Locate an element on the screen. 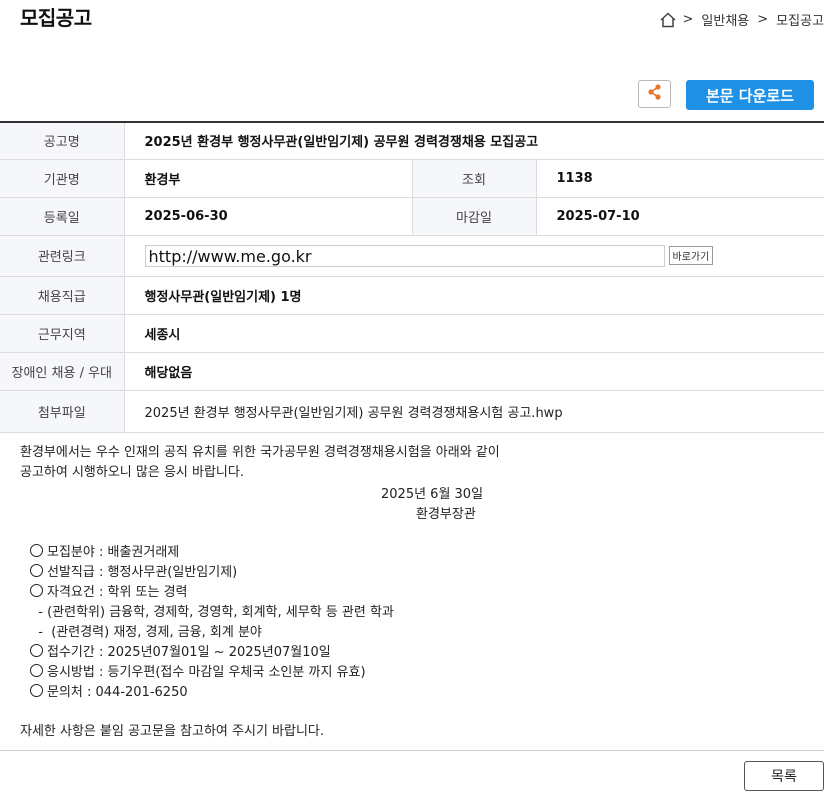 The width and height of the screenshot is (824, 791). list-item: 모집분야 : 배출권거래제 is located at coordinates (212, 553).